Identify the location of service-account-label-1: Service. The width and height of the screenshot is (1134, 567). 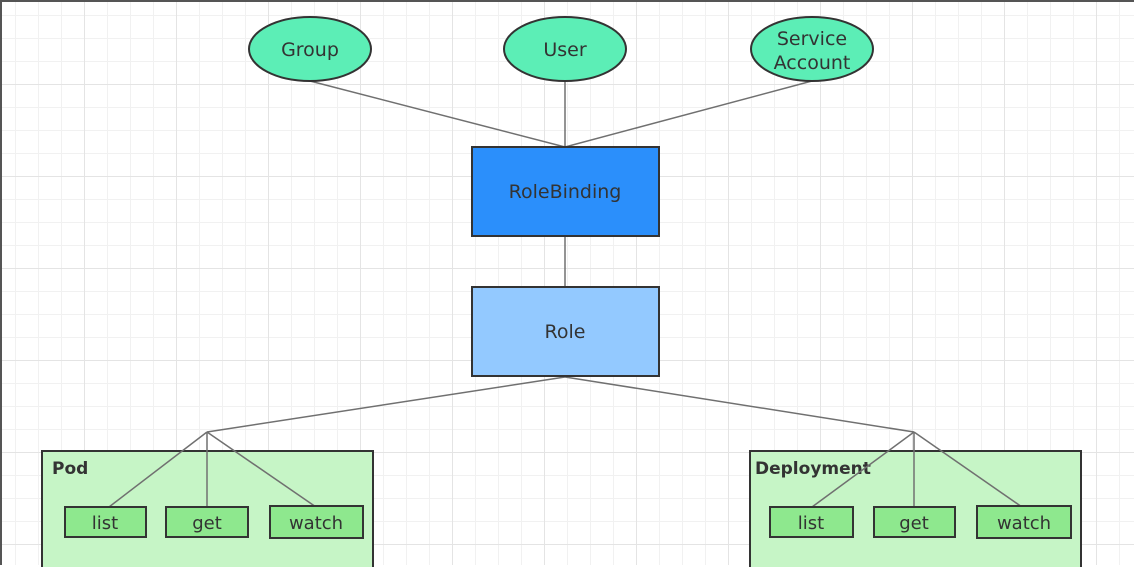
(812, 39).